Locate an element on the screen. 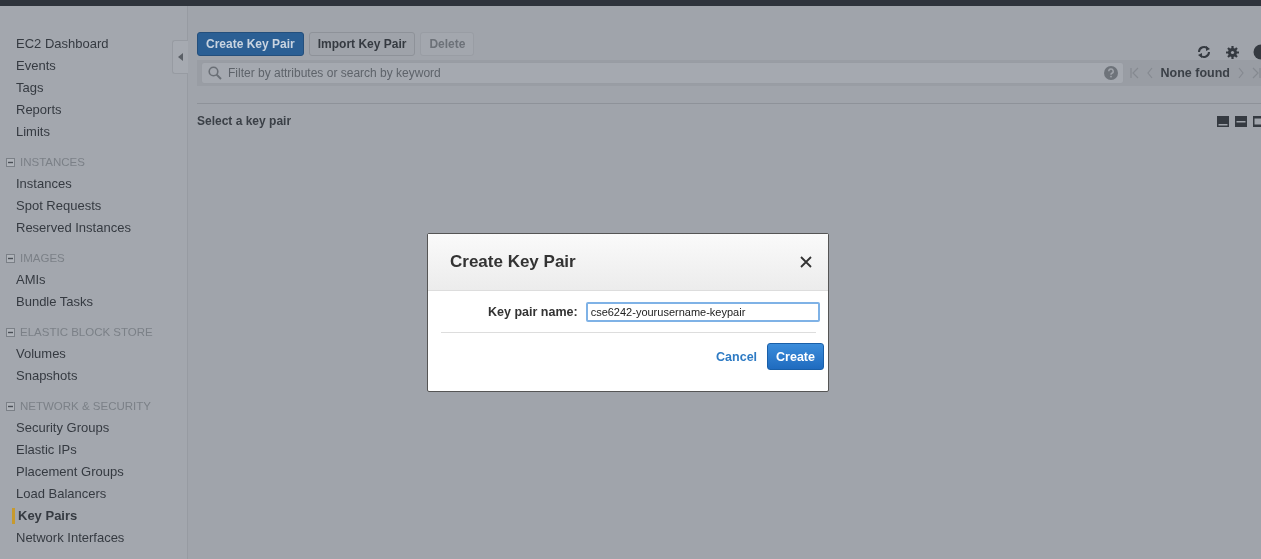 The width and height of the screenshot is (1261, 559). caret-icon is located at coordinates (180, 57).